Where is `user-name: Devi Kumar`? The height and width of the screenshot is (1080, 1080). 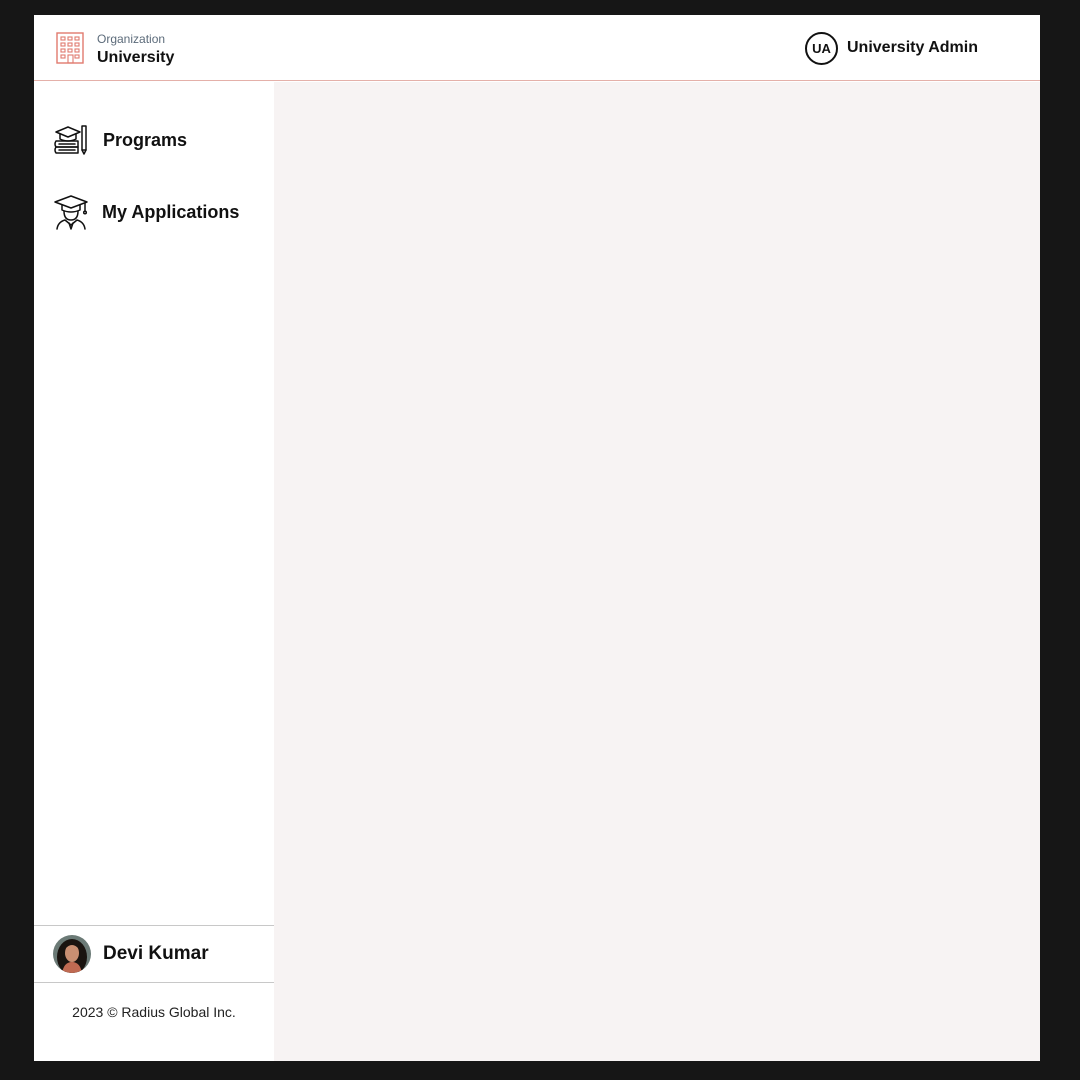
user-name: Devi Kumar is located at coordinates (156, 953).